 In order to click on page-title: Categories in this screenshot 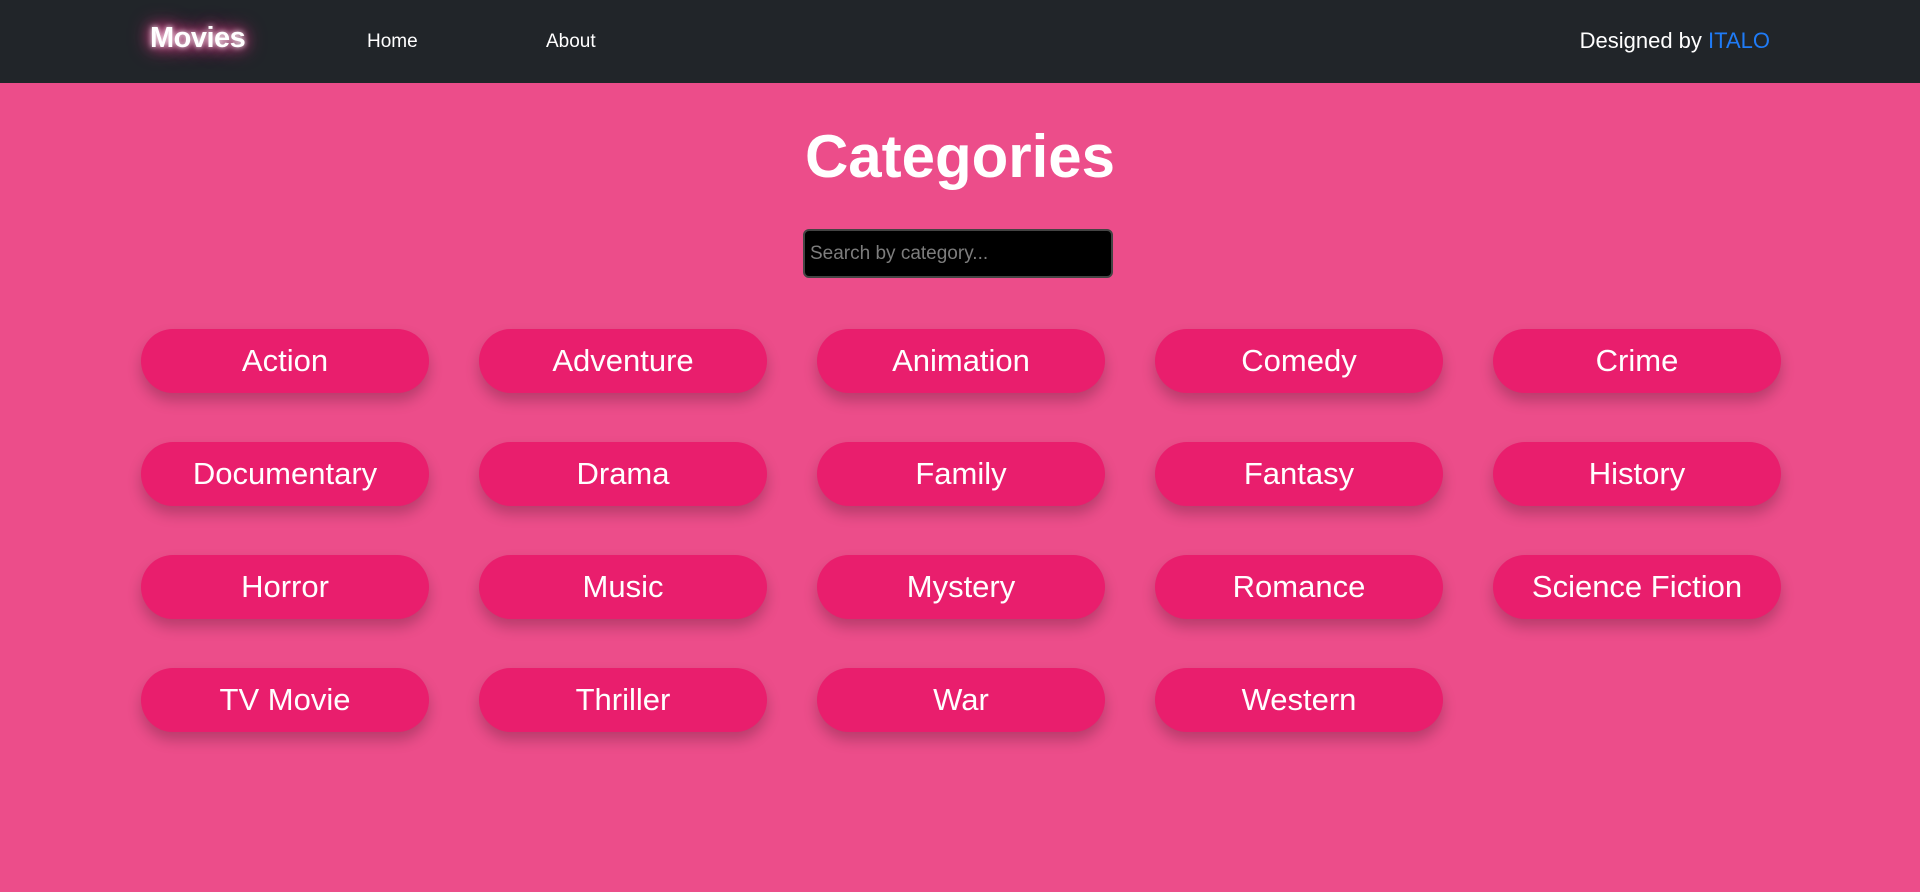, I will do `click(960, 156)`.